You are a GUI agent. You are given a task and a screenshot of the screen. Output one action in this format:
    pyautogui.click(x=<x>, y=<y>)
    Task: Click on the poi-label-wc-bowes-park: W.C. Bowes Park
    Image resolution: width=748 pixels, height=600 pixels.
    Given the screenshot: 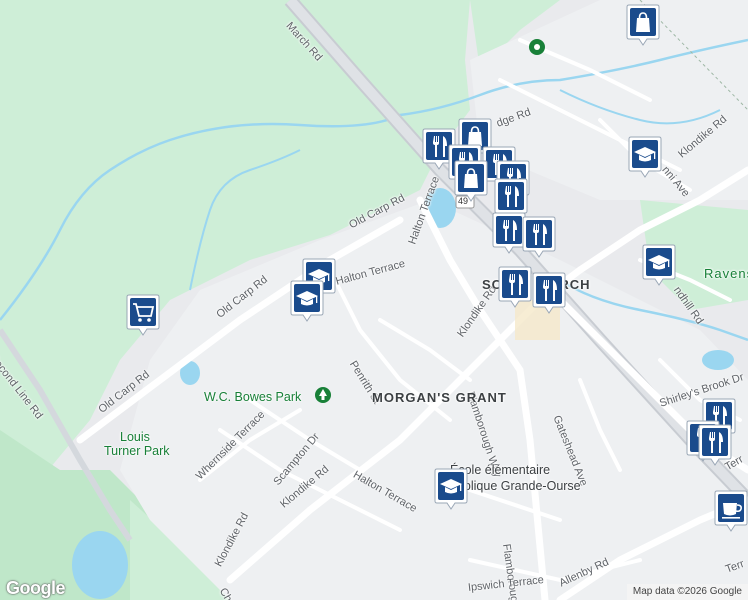 What is the action you would take?
    pyautogui.click(x=252, y=397)
    